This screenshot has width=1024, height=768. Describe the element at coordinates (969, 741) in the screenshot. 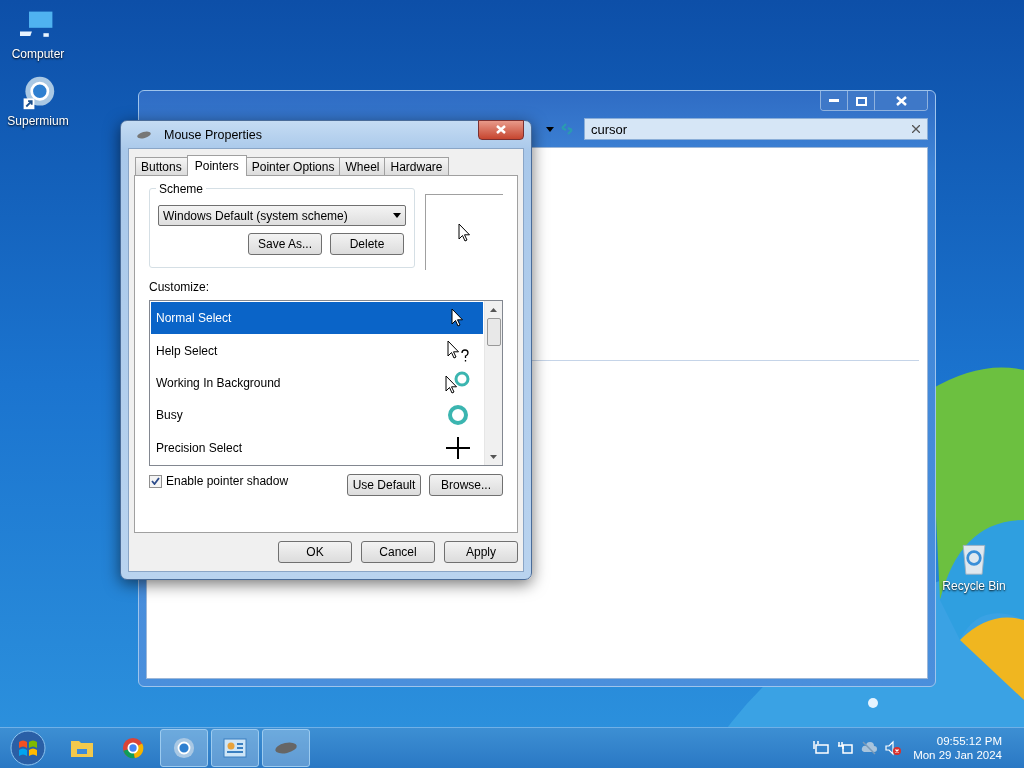

I see `clock-time: 09:55:12 PM` at that location.